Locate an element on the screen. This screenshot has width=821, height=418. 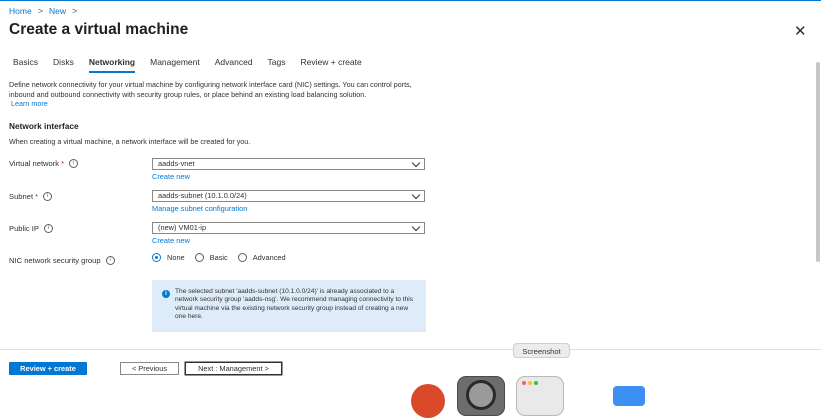
tab-disks: Disks is located at coordinates (63, 65).